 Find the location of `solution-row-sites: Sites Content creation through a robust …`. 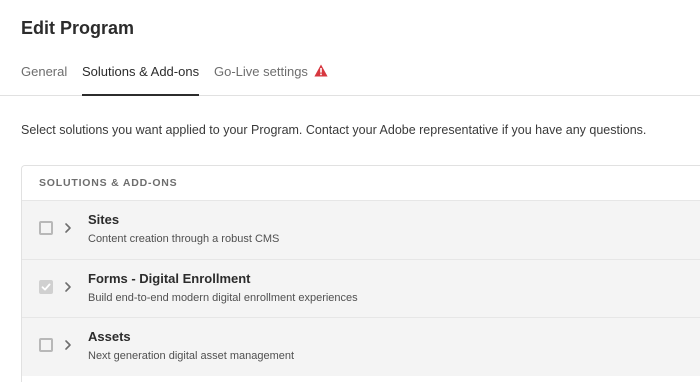

solution-row-sites: Sites Content creation through a robust … is located at coordinates (361, 229).